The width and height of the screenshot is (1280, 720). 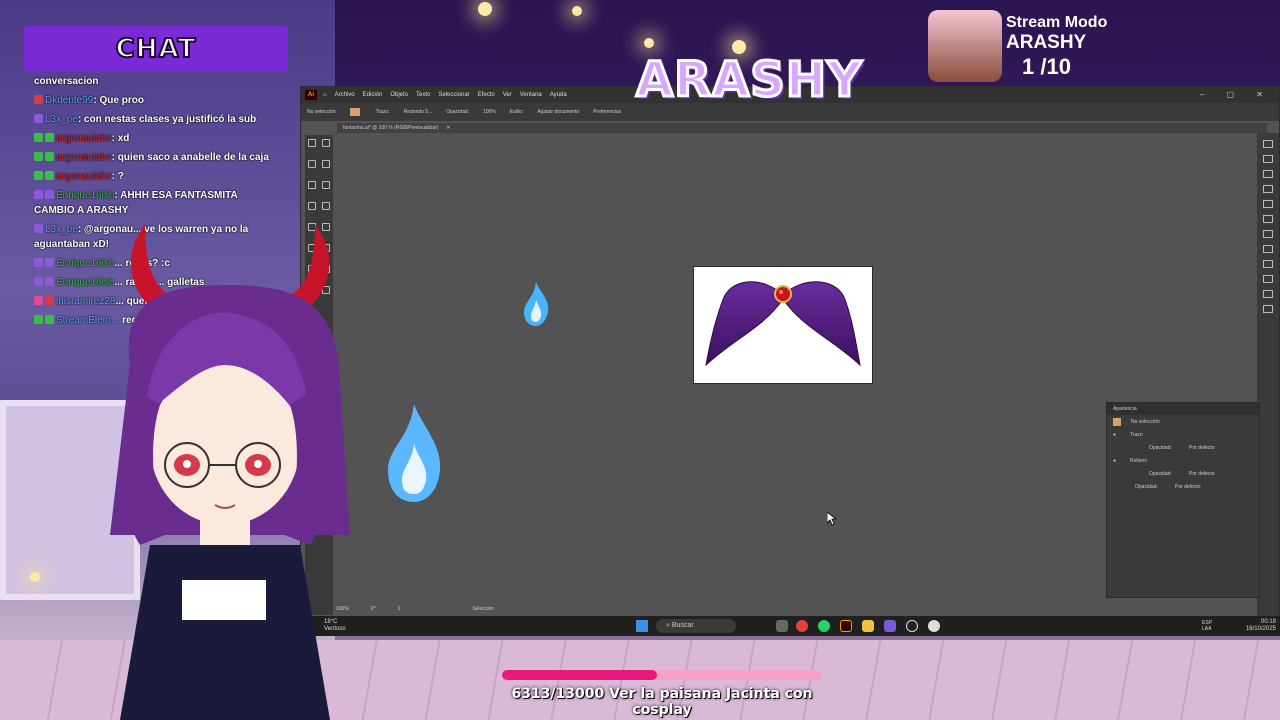 I want to click on chat-username: Dkdente99, so click(x=69, y=100).